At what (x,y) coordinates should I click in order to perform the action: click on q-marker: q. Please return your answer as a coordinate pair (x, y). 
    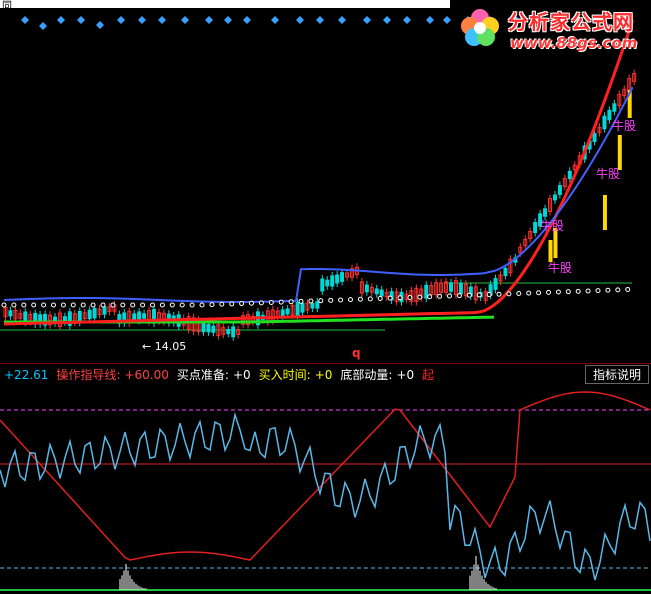
    Looking at the image, I should click on (356, 353).